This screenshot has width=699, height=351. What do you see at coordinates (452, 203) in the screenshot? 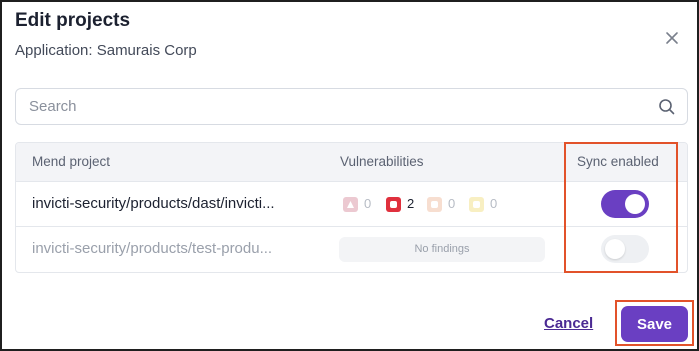
I see `vuln-medium-count: 0` at bounding box center [452, 203].